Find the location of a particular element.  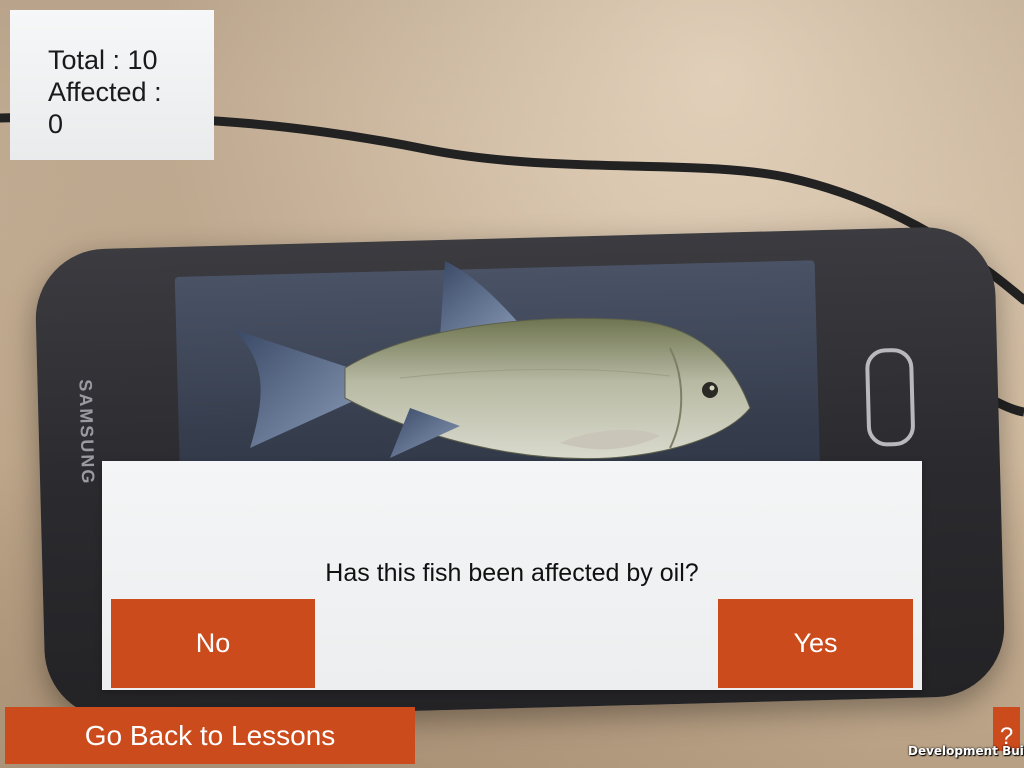

fish-icon is located at coordinates (493, 360).